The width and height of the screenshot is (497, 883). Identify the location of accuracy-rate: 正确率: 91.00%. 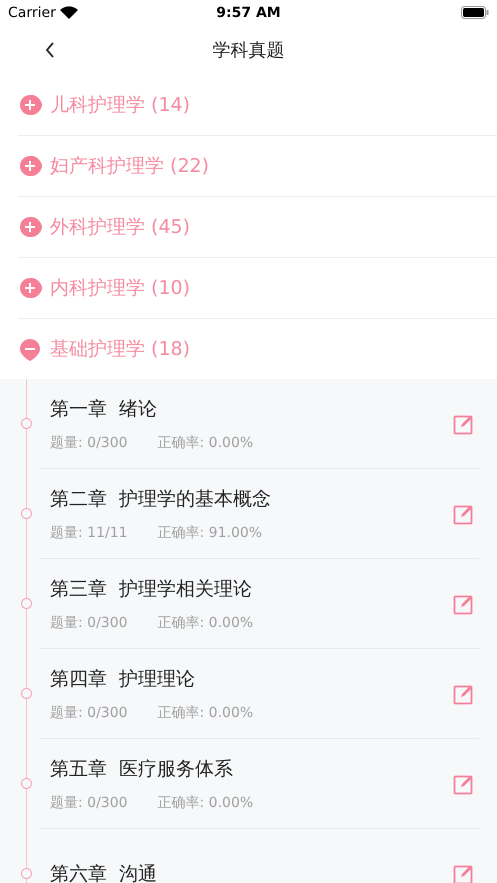
(210, 533).